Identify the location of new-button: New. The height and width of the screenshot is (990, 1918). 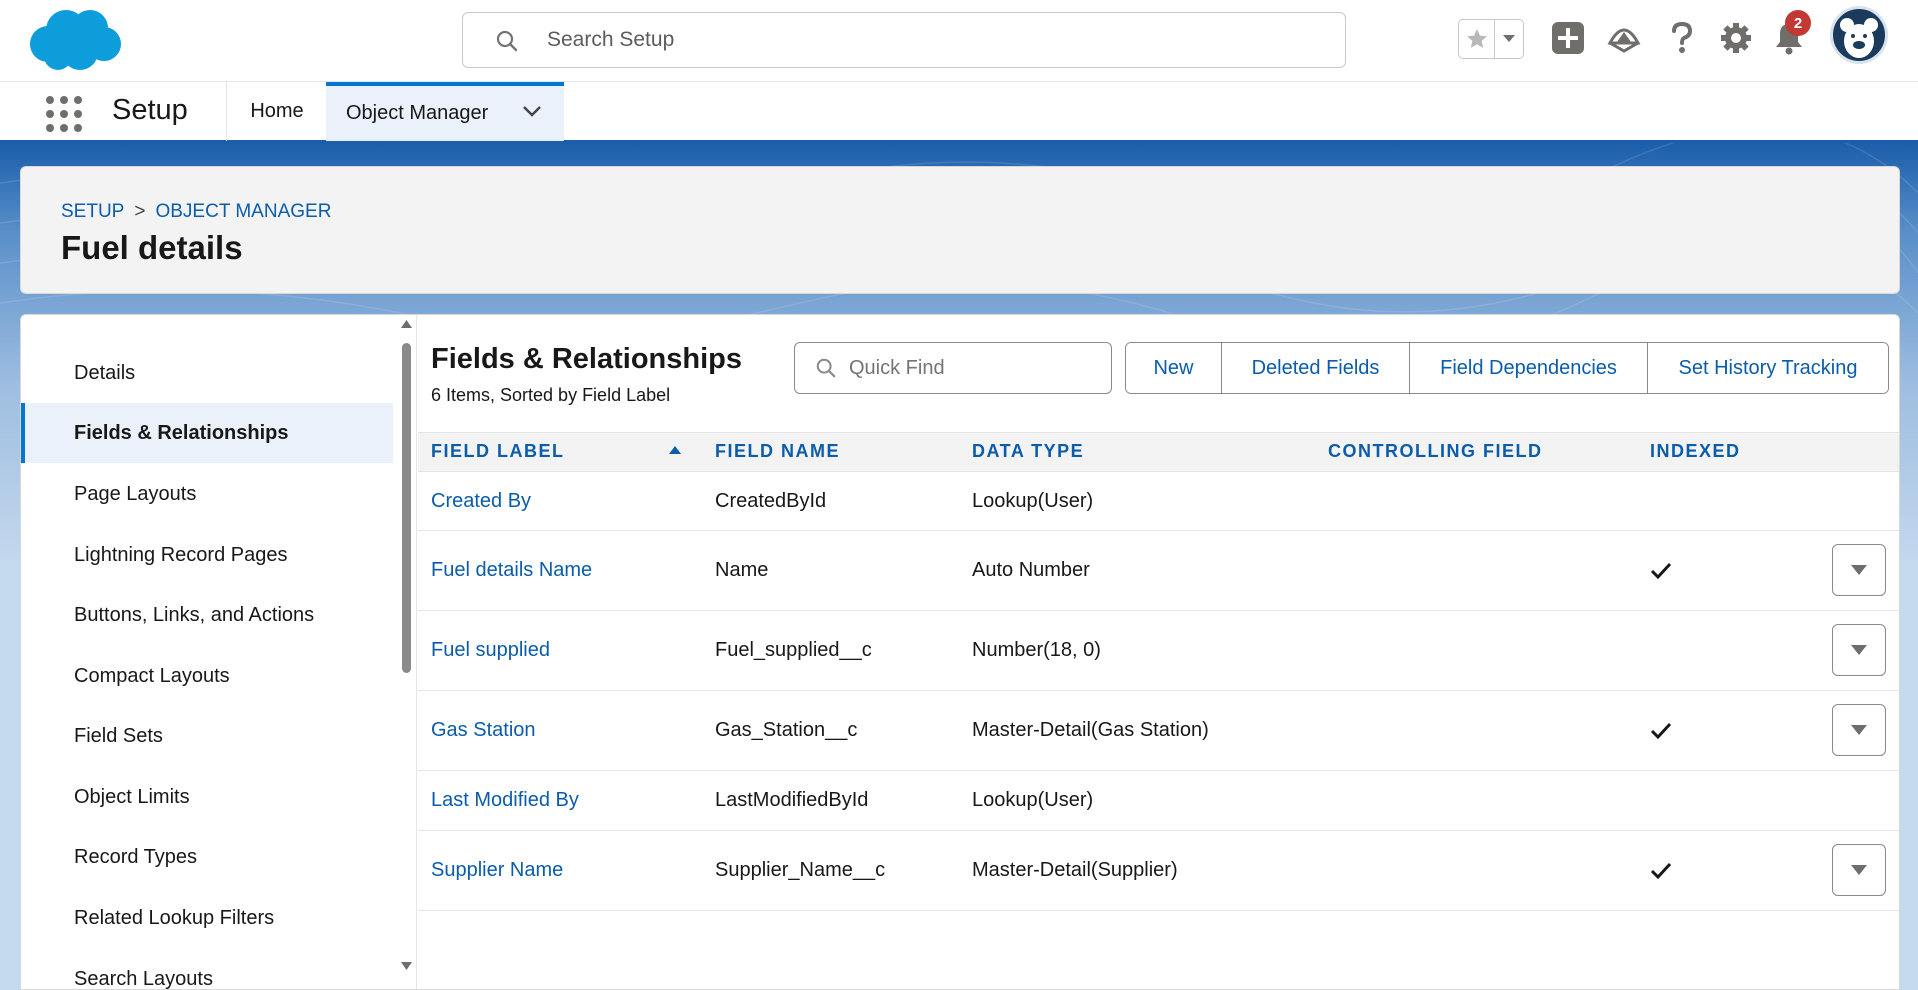
(1174, 368).